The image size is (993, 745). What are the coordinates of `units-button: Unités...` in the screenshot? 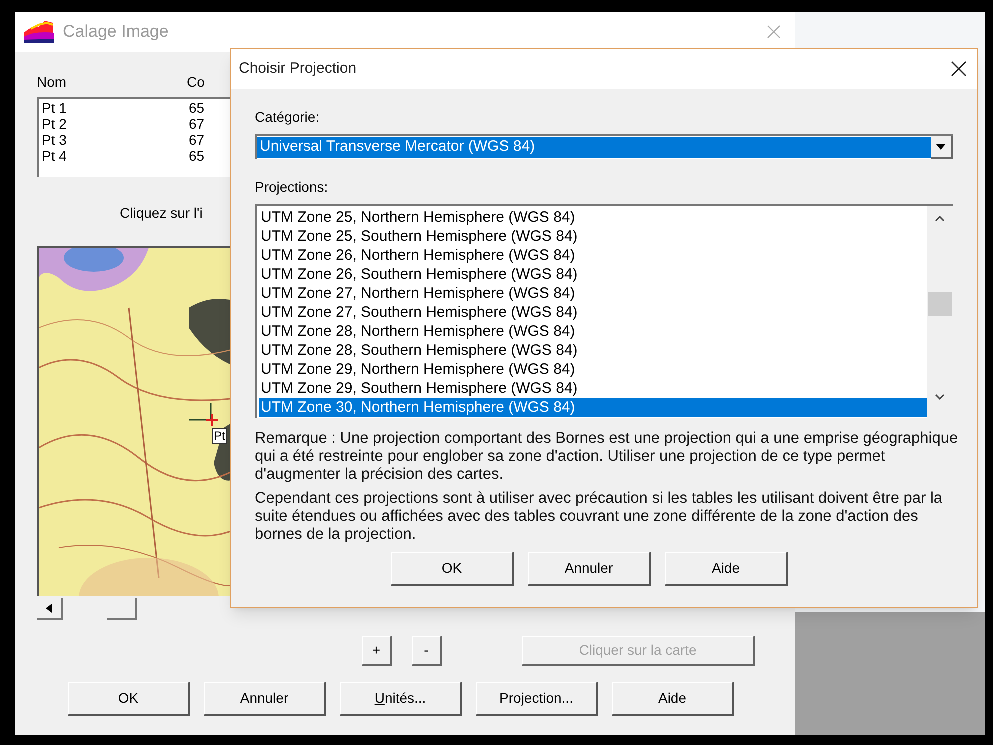 It's located at (401, 699).